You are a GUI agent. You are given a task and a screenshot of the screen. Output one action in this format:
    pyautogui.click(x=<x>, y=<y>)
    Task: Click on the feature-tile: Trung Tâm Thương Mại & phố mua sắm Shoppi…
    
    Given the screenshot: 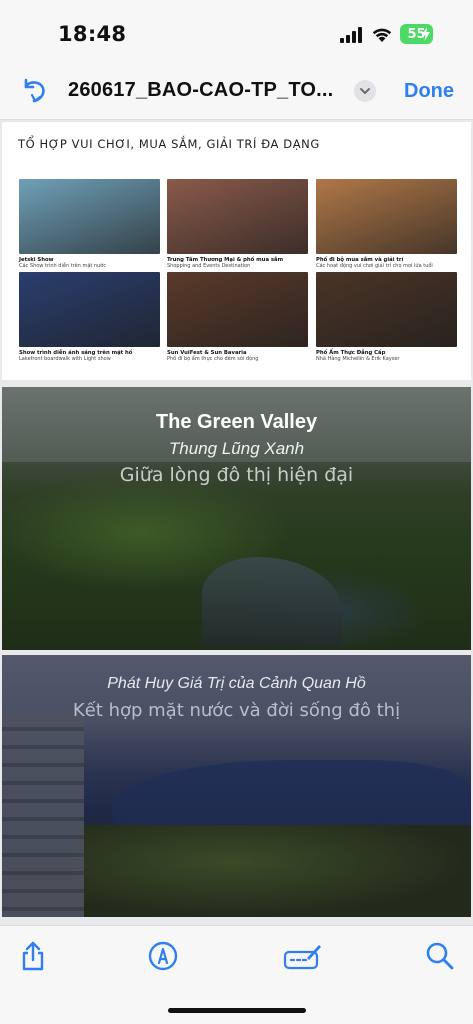 What is the action you would take?
    pyautogui.click(x=237, y=224)
    